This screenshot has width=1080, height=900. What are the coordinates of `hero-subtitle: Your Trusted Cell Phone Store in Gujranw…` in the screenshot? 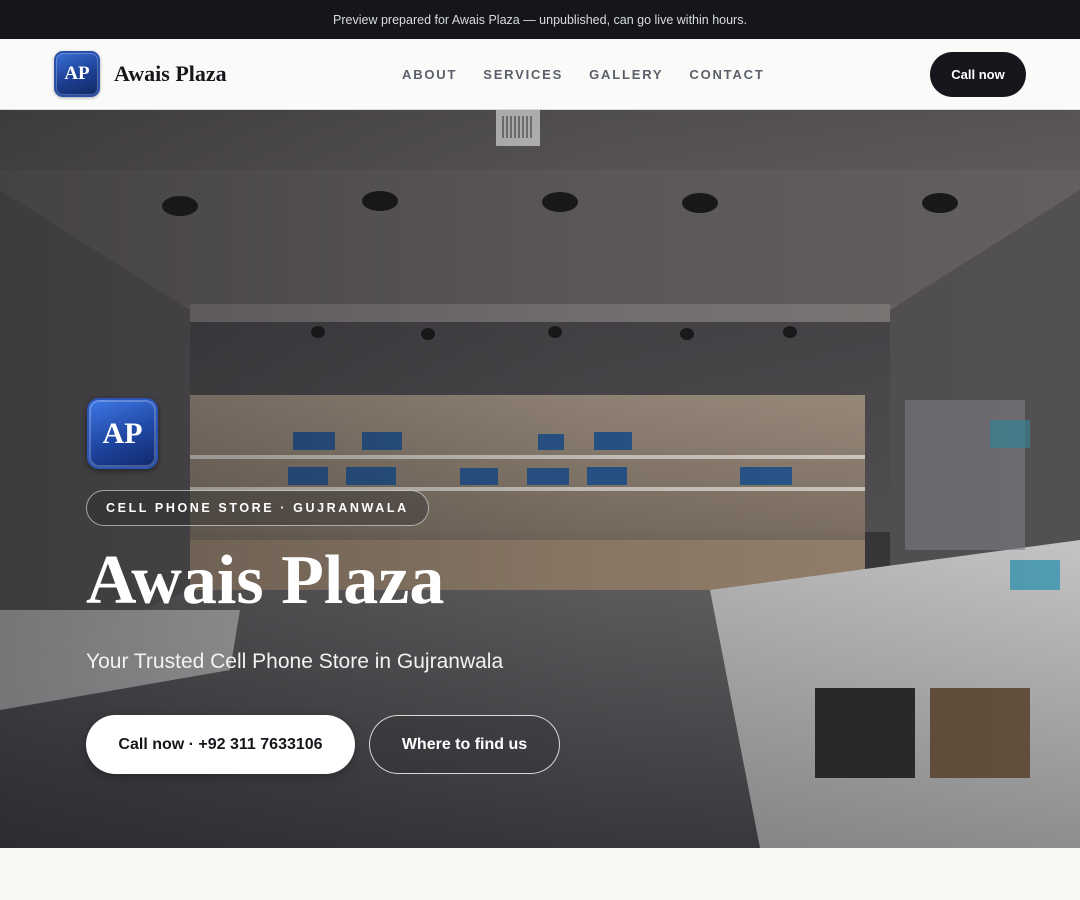 It's located at (295, 661).